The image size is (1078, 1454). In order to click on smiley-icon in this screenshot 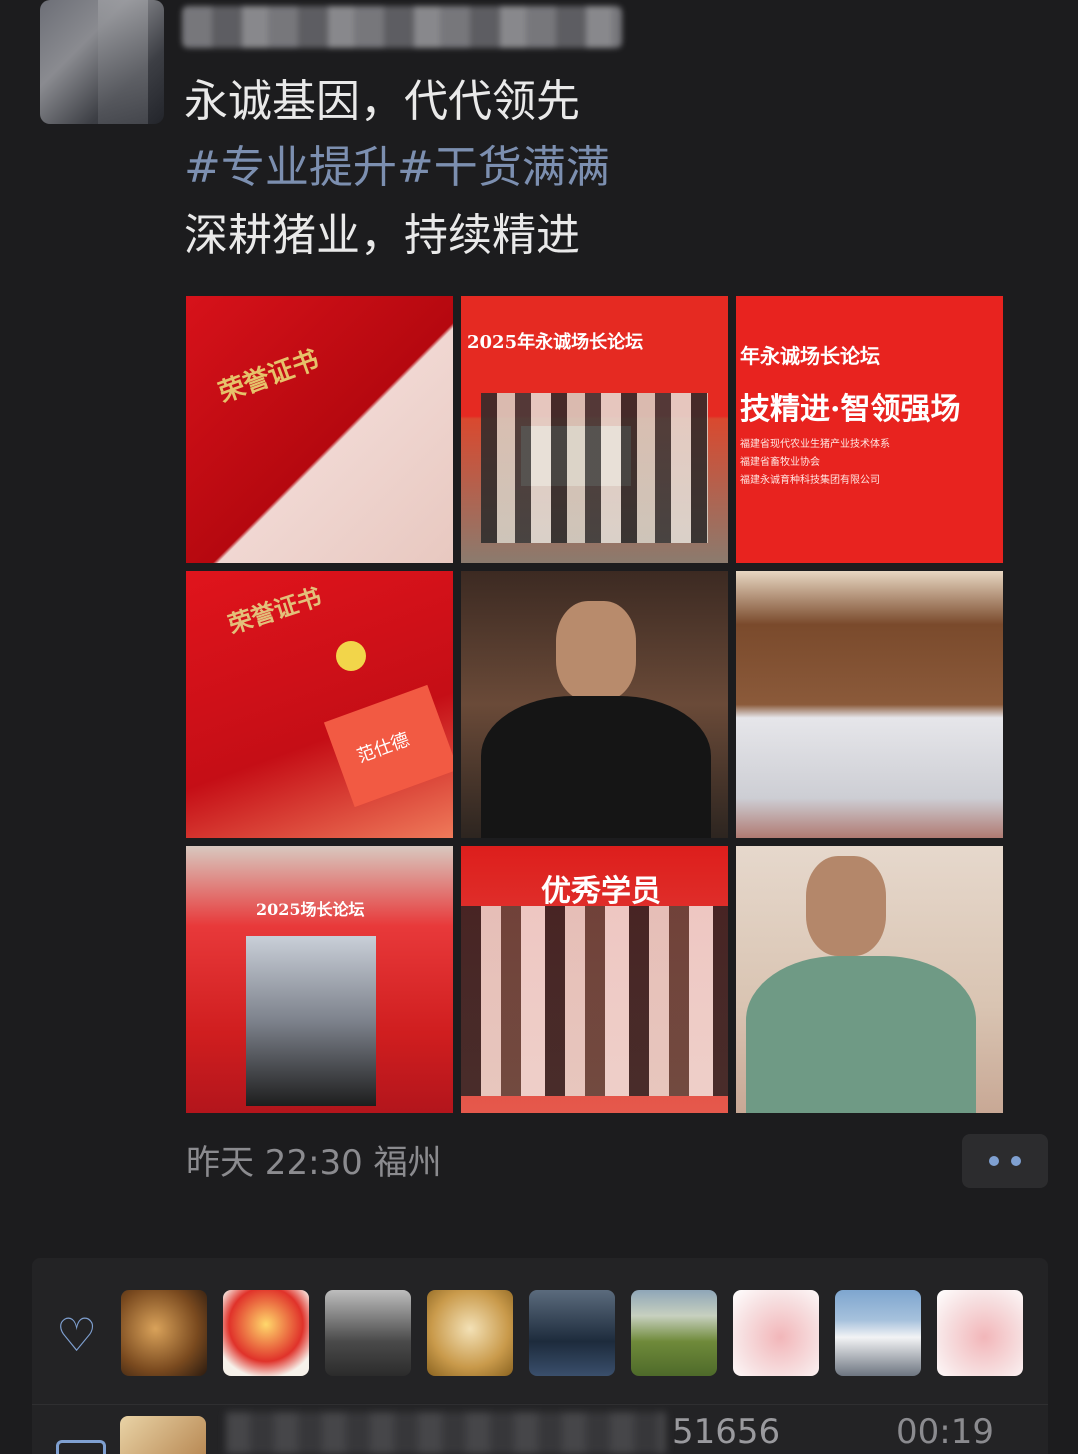, I will do `click(351, 656)`.